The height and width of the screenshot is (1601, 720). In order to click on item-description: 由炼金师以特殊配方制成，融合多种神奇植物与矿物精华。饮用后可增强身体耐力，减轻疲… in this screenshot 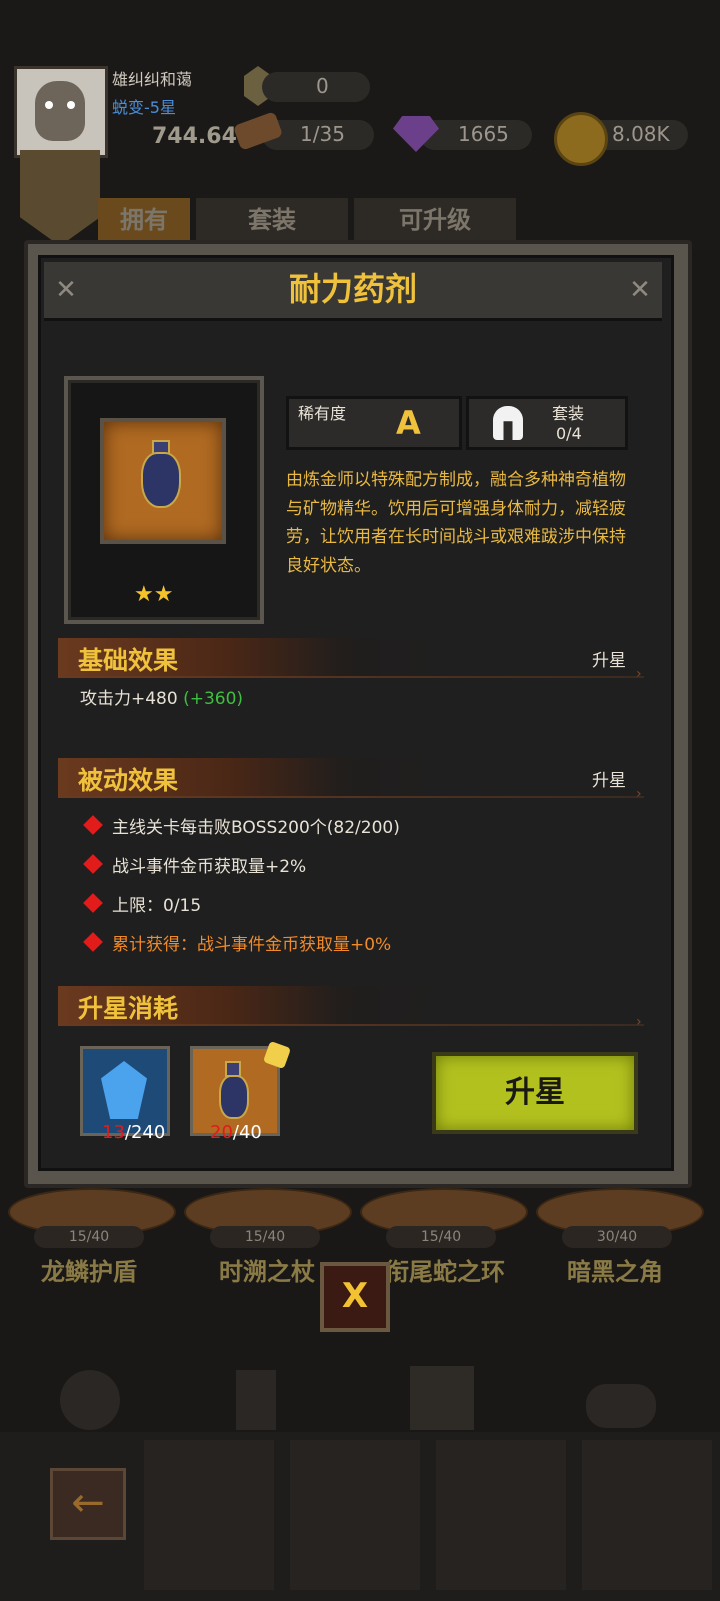, I will do `click(456, 523)`.